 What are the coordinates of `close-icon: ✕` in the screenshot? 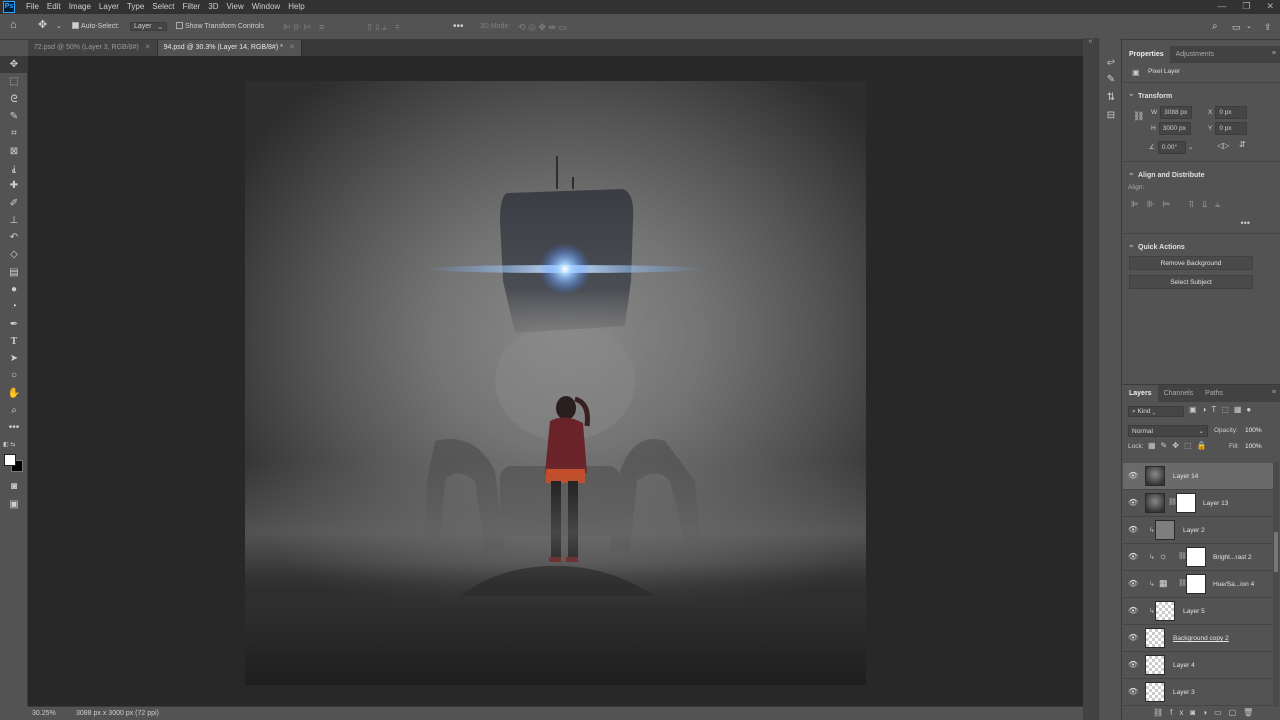 It's located at (1270, 6).